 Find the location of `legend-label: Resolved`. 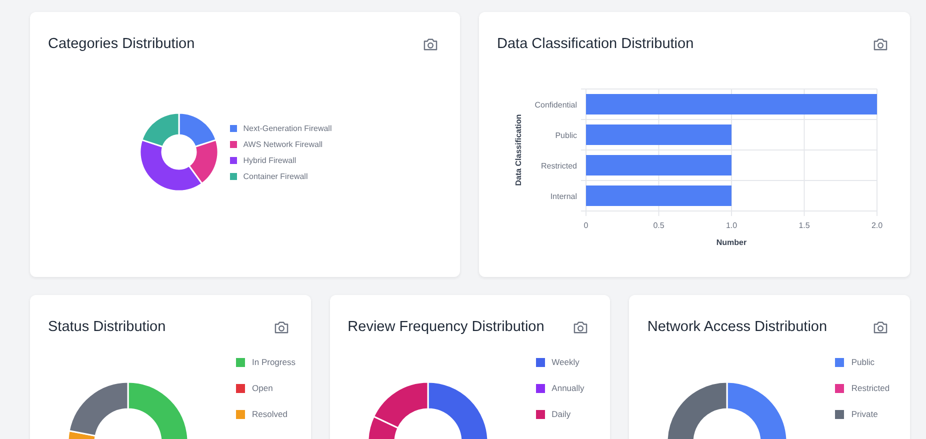

legend-label: Resolved is located at coordinates (270, 414).